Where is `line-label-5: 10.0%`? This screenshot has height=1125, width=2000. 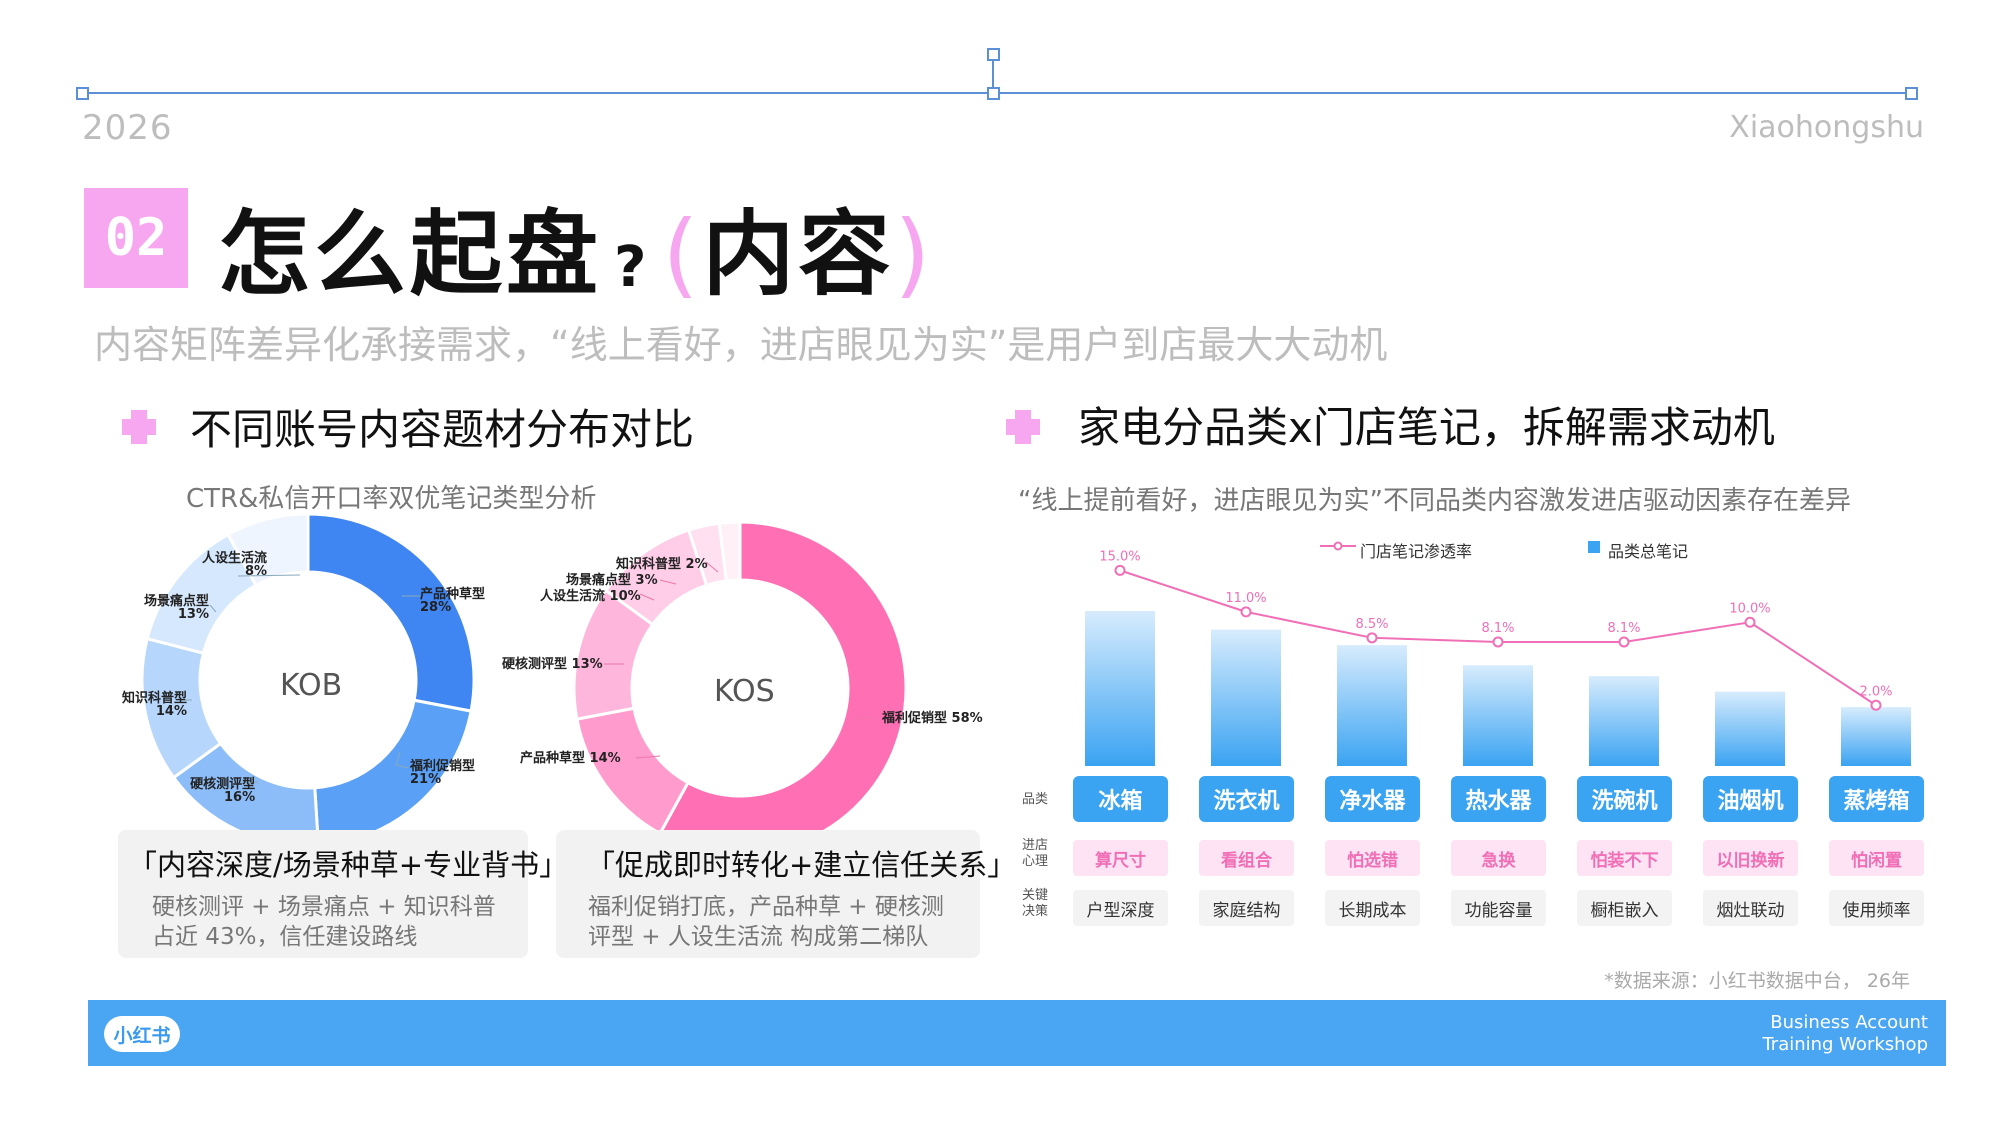 line-label-5: 10.0% is located at coordinates (1749, 608).